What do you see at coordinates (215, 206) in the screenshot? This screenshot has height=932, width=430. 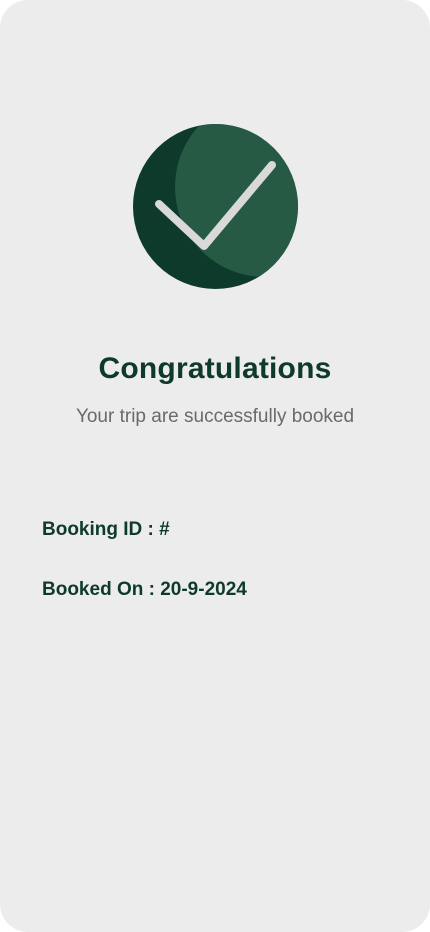 I see `check-circle-icon` at bounding box center [215, 206].